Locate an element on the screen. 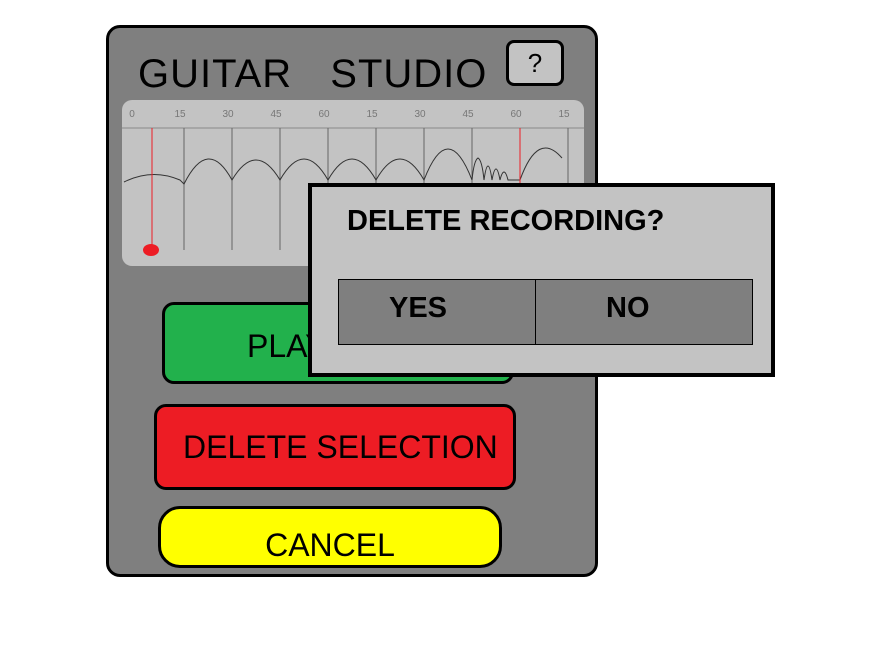 The height and width of the screenshot is (648, 877). cancel-button: CANCEL is located at coordinates (330, 537).